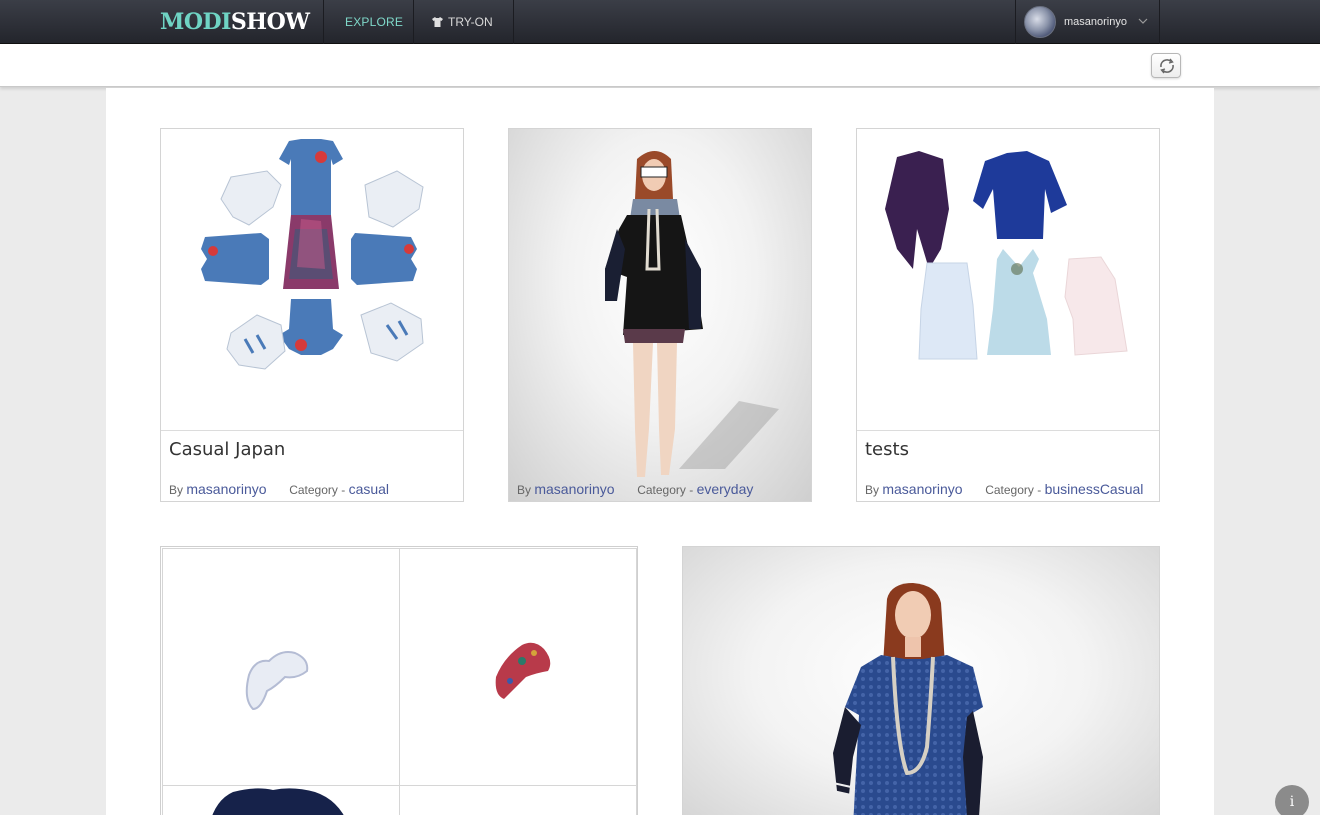  Describe the element at coordinates (227, 449) in the screenshot. I see `outfit-title: Casual Japan` at that location.